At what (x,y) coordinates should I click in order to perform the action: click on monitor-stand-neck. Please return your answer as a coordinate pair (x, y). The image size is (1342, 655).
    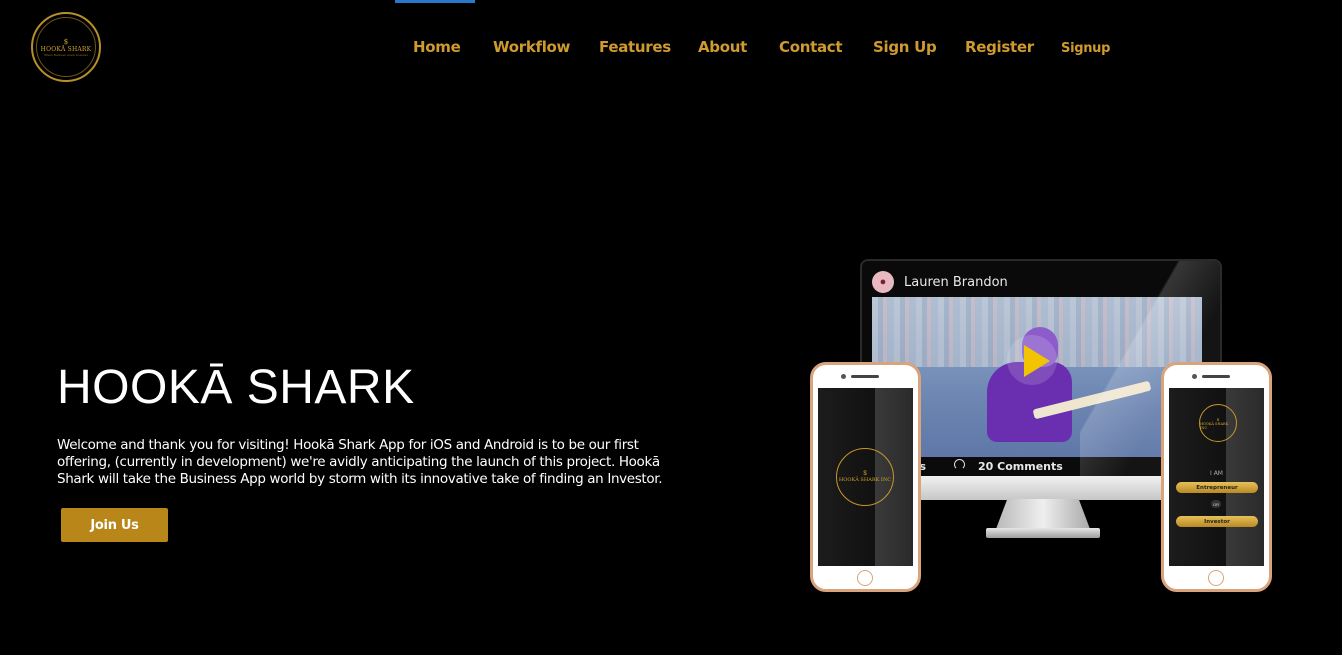
    Looking at the image, I should click on (1043, 514).